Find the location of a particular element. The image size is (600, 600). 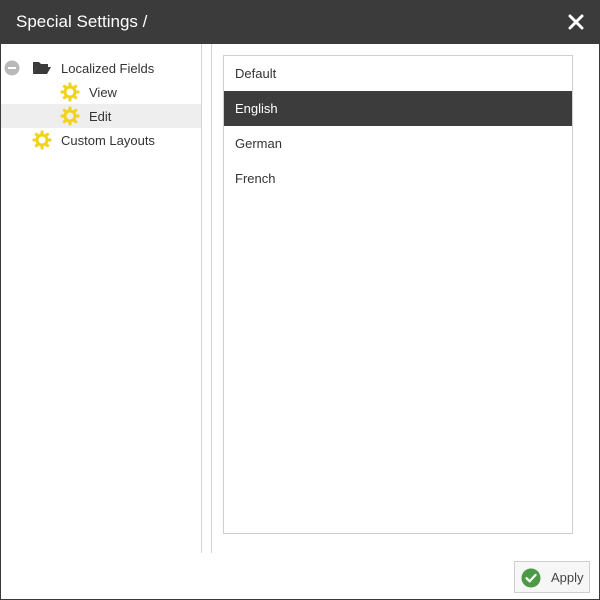

folder-open-icon is located at coordinates (42, 68).